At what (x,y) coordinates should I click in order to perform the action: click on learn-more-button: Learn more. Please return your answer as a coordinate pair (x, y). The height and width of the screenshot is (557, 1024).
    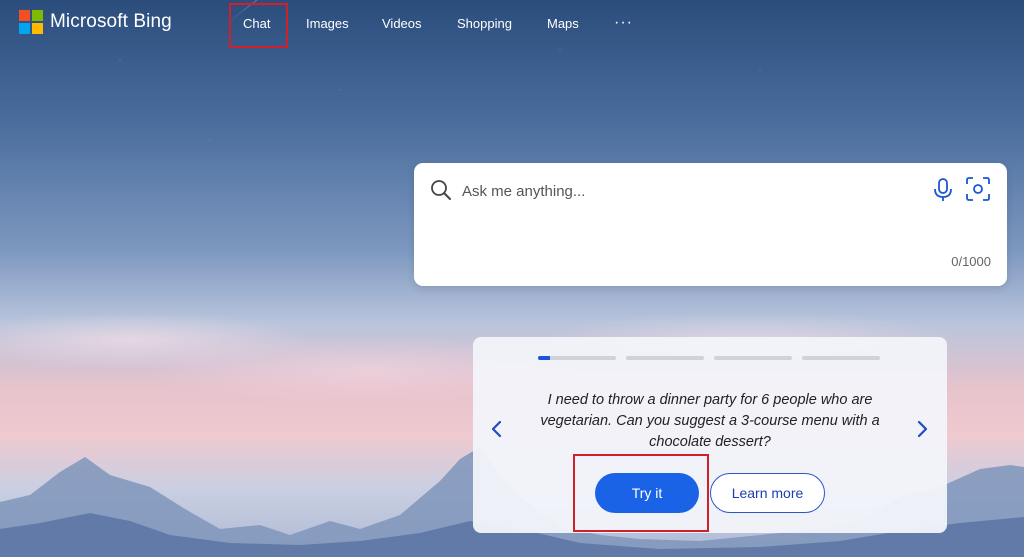
    Looking at the image, I should click on (767, 493).